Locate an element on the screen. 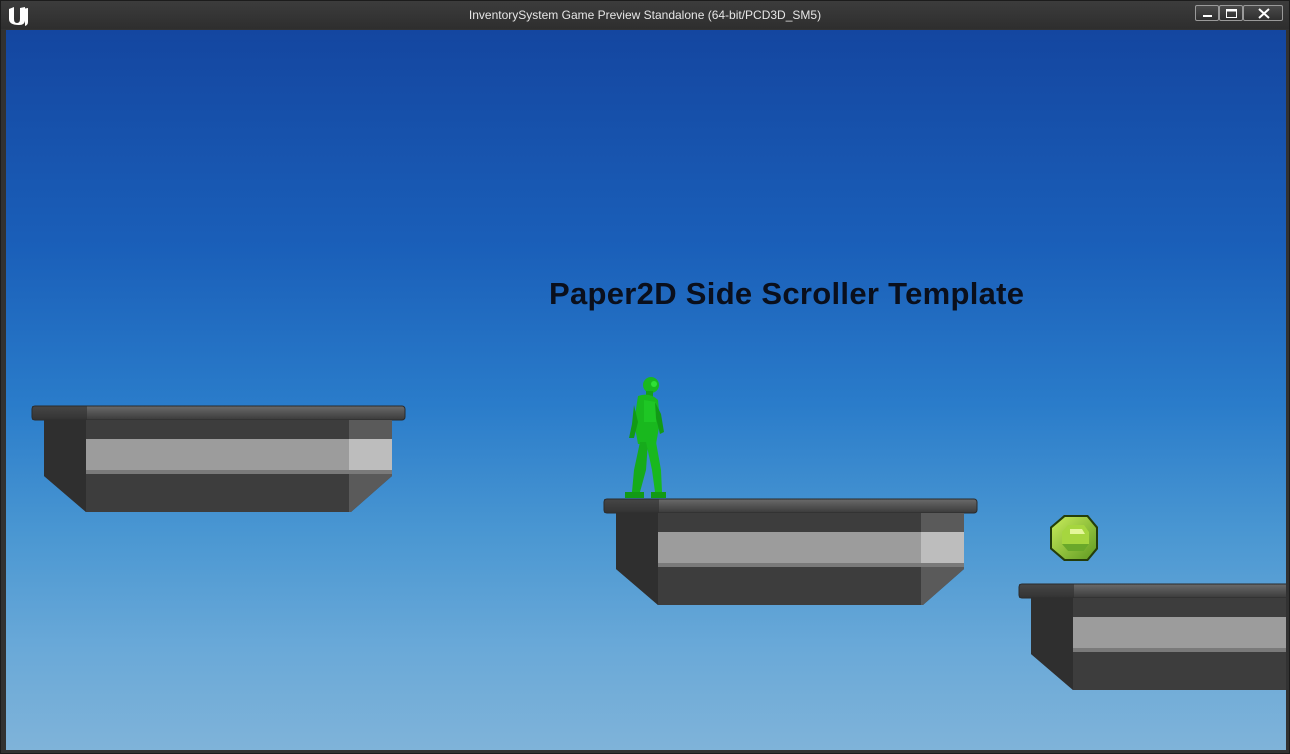 This screenshot has width=1290, height=754. game-title-text: Paper2D Side Scroller Template is located at coordinates (787, 293).